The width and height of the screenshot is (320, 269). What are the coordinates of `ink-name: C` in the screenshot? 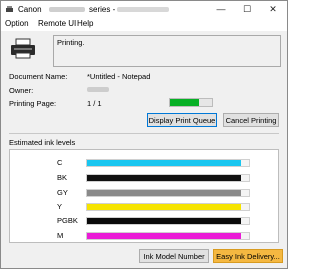 It's located at (60, 162).